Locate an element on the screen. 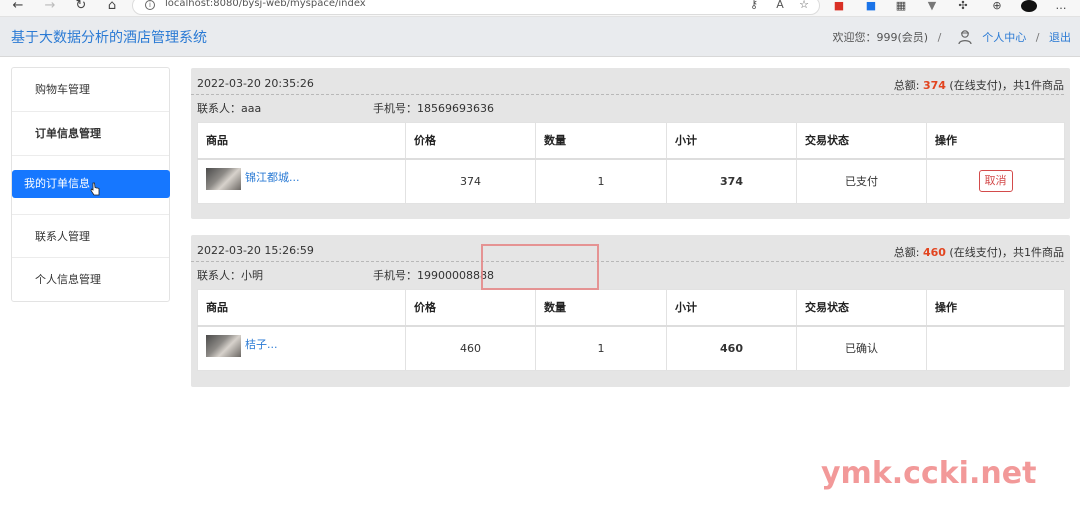  subtotal-cell: 374 is located at coordinates (731, 181).